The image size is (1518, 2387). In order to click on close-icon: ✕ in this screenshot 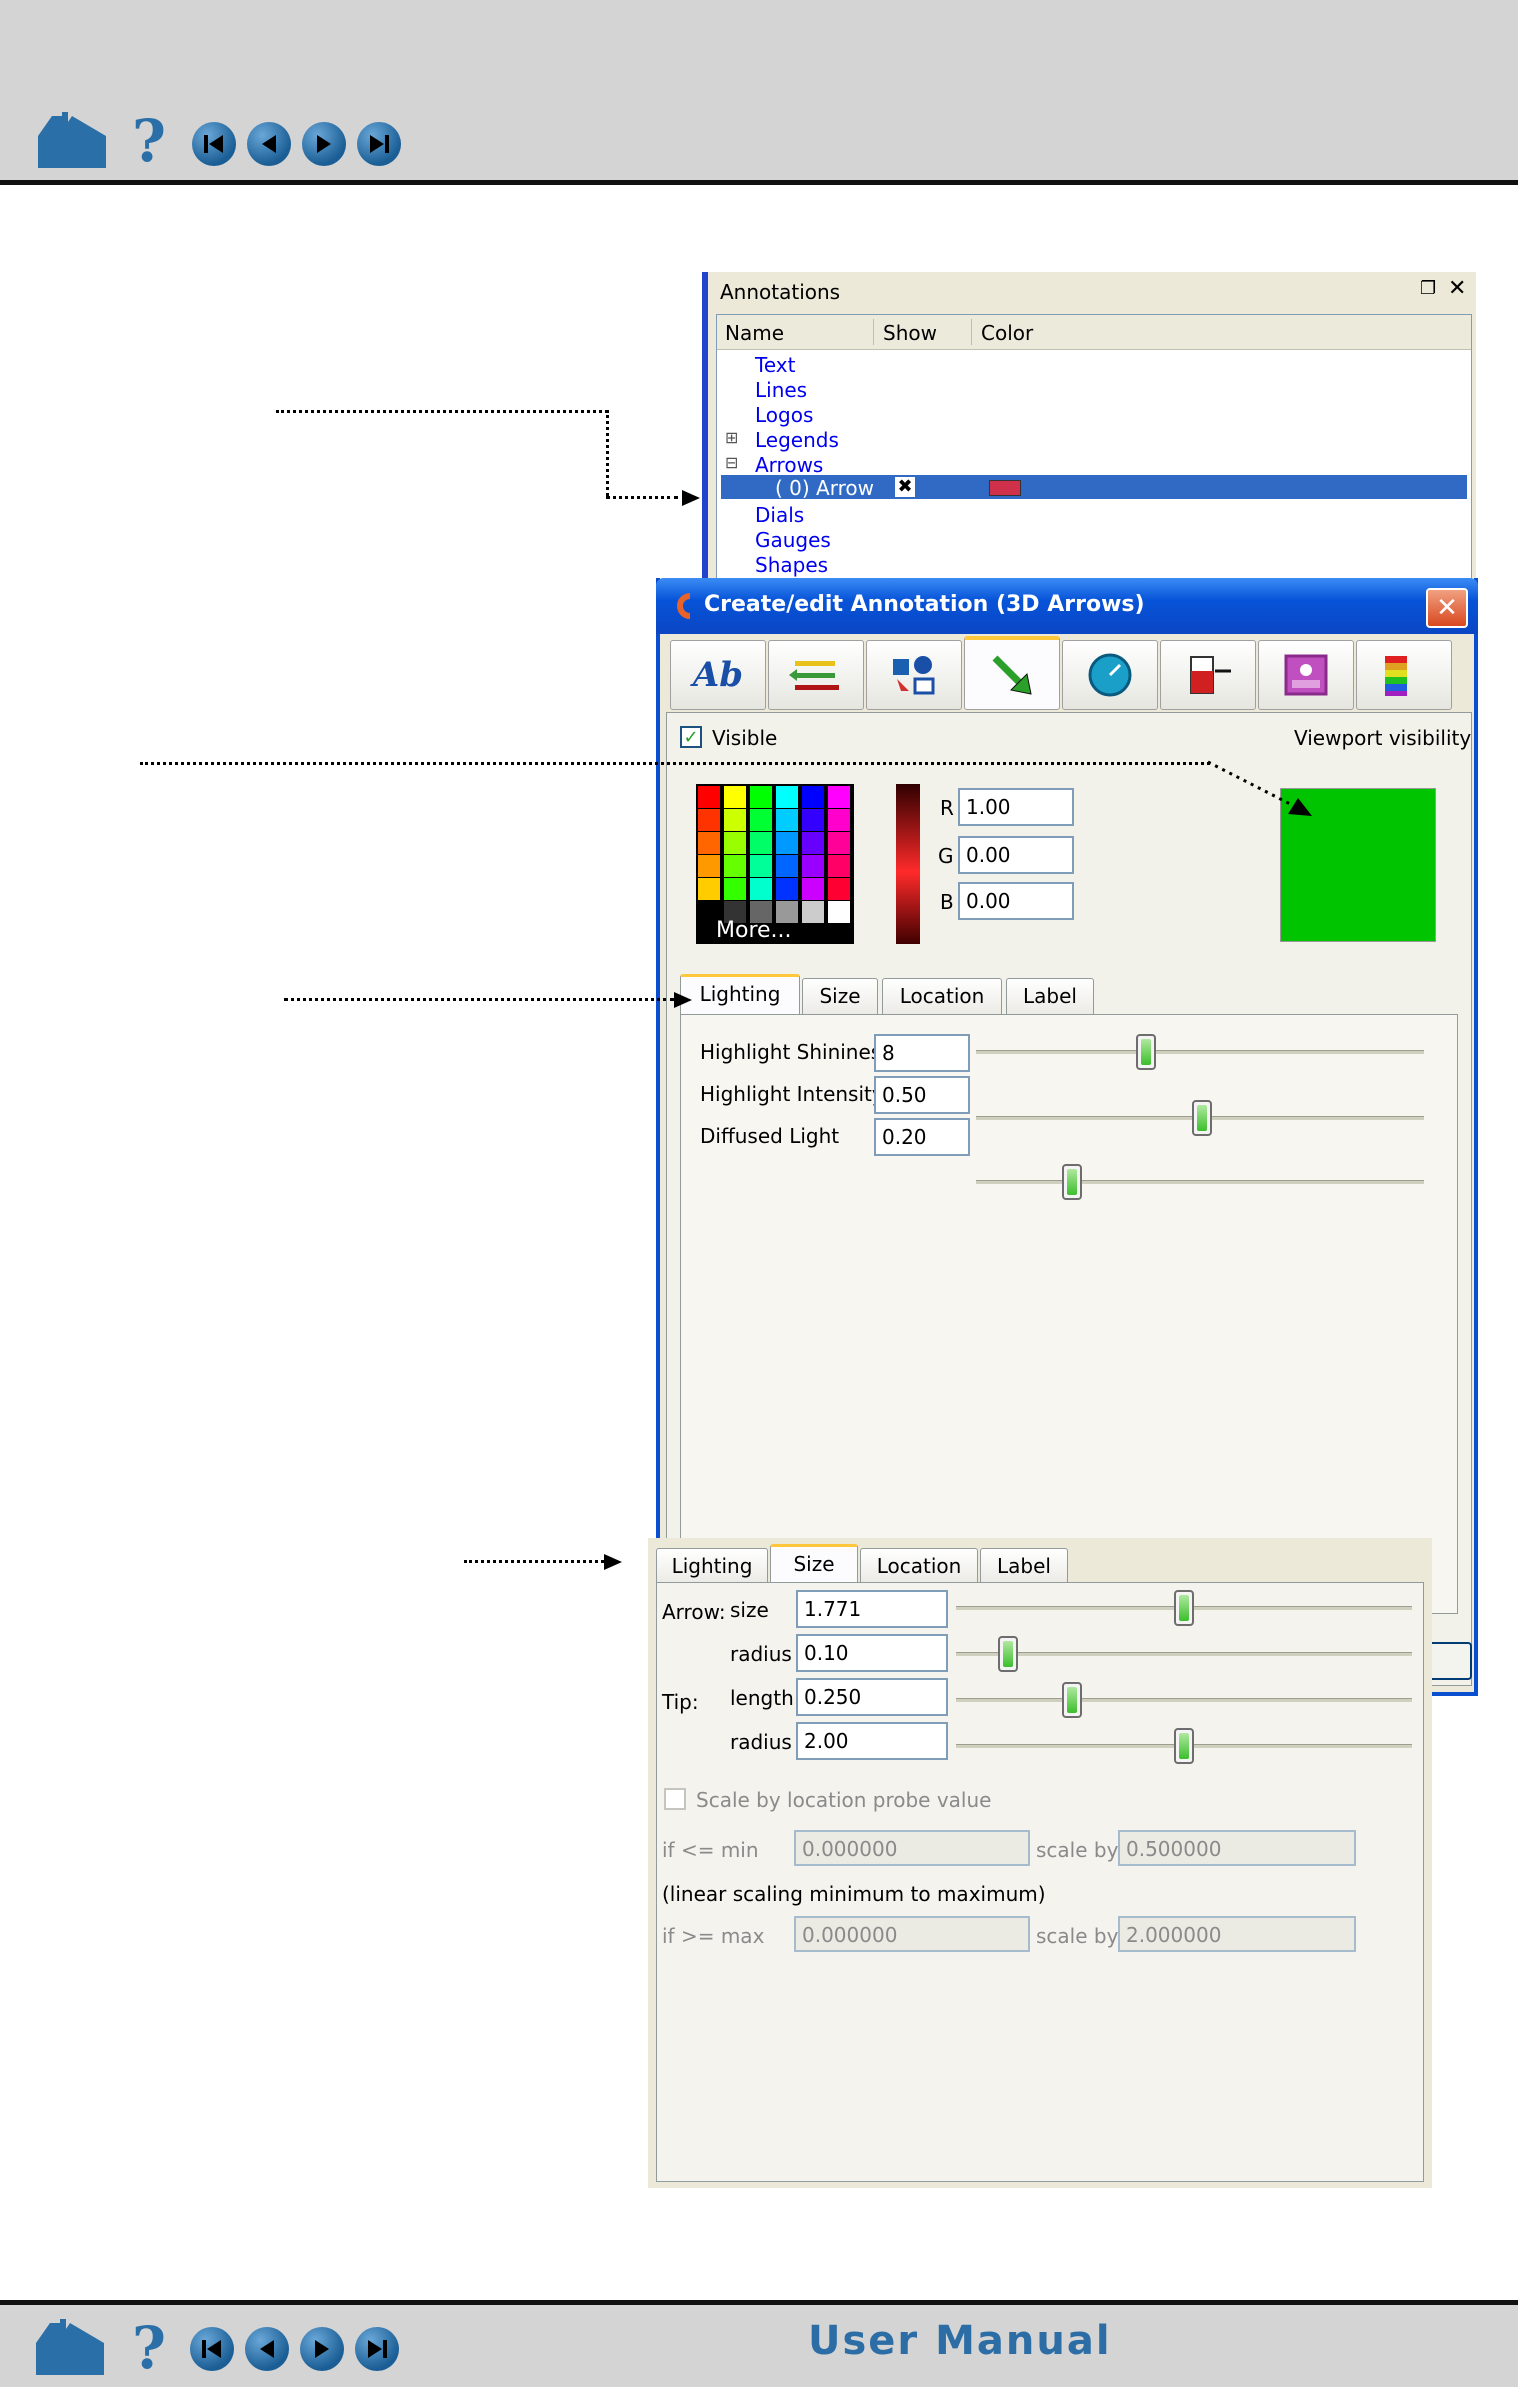, I will do `click(1457, 288)`.